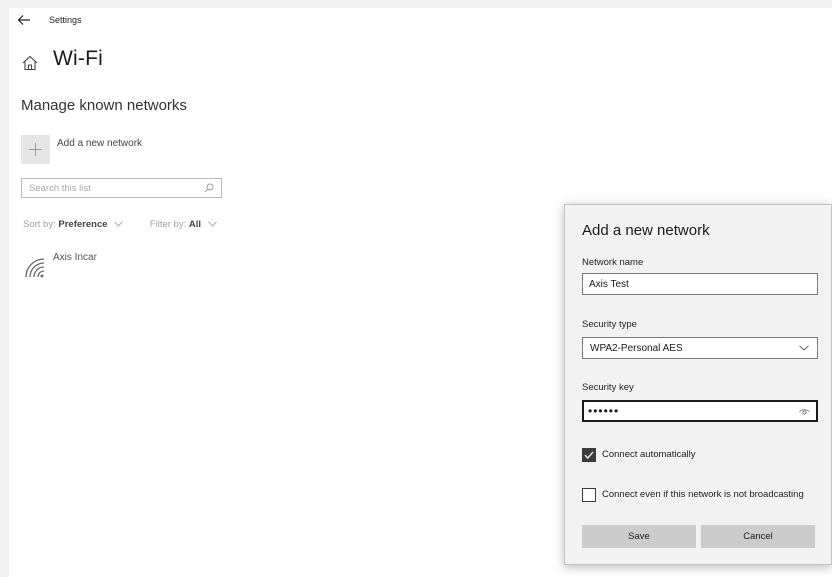 This screenshot has height=577, width=832. I want to click on filter-dropdown: Filter by: All, so click(183, 224).